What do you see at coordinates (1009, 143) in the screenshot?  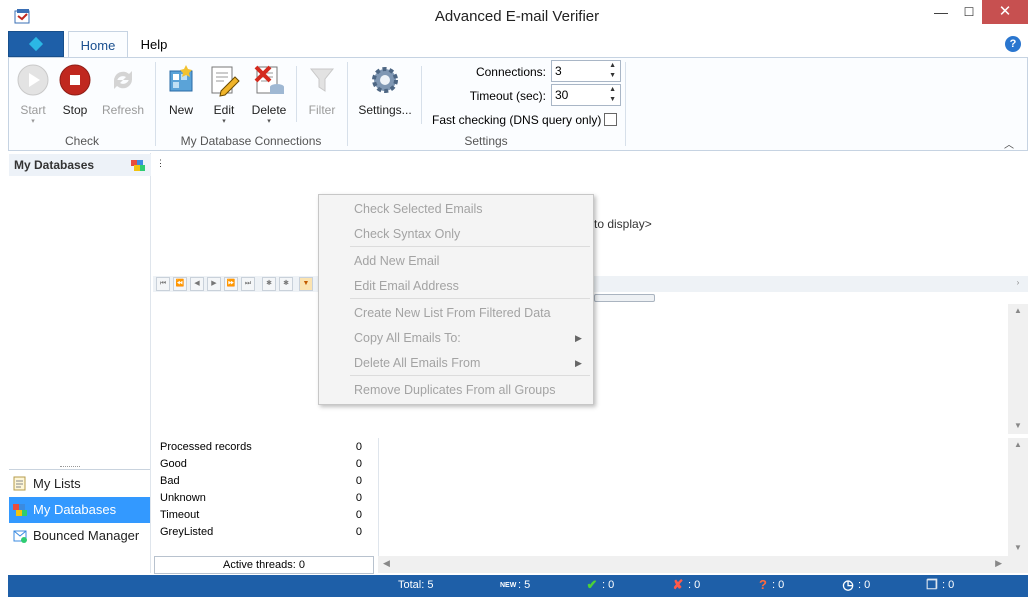 I see `collapse-ribbon-icon: ︿` at bounding box center [1009, 143].